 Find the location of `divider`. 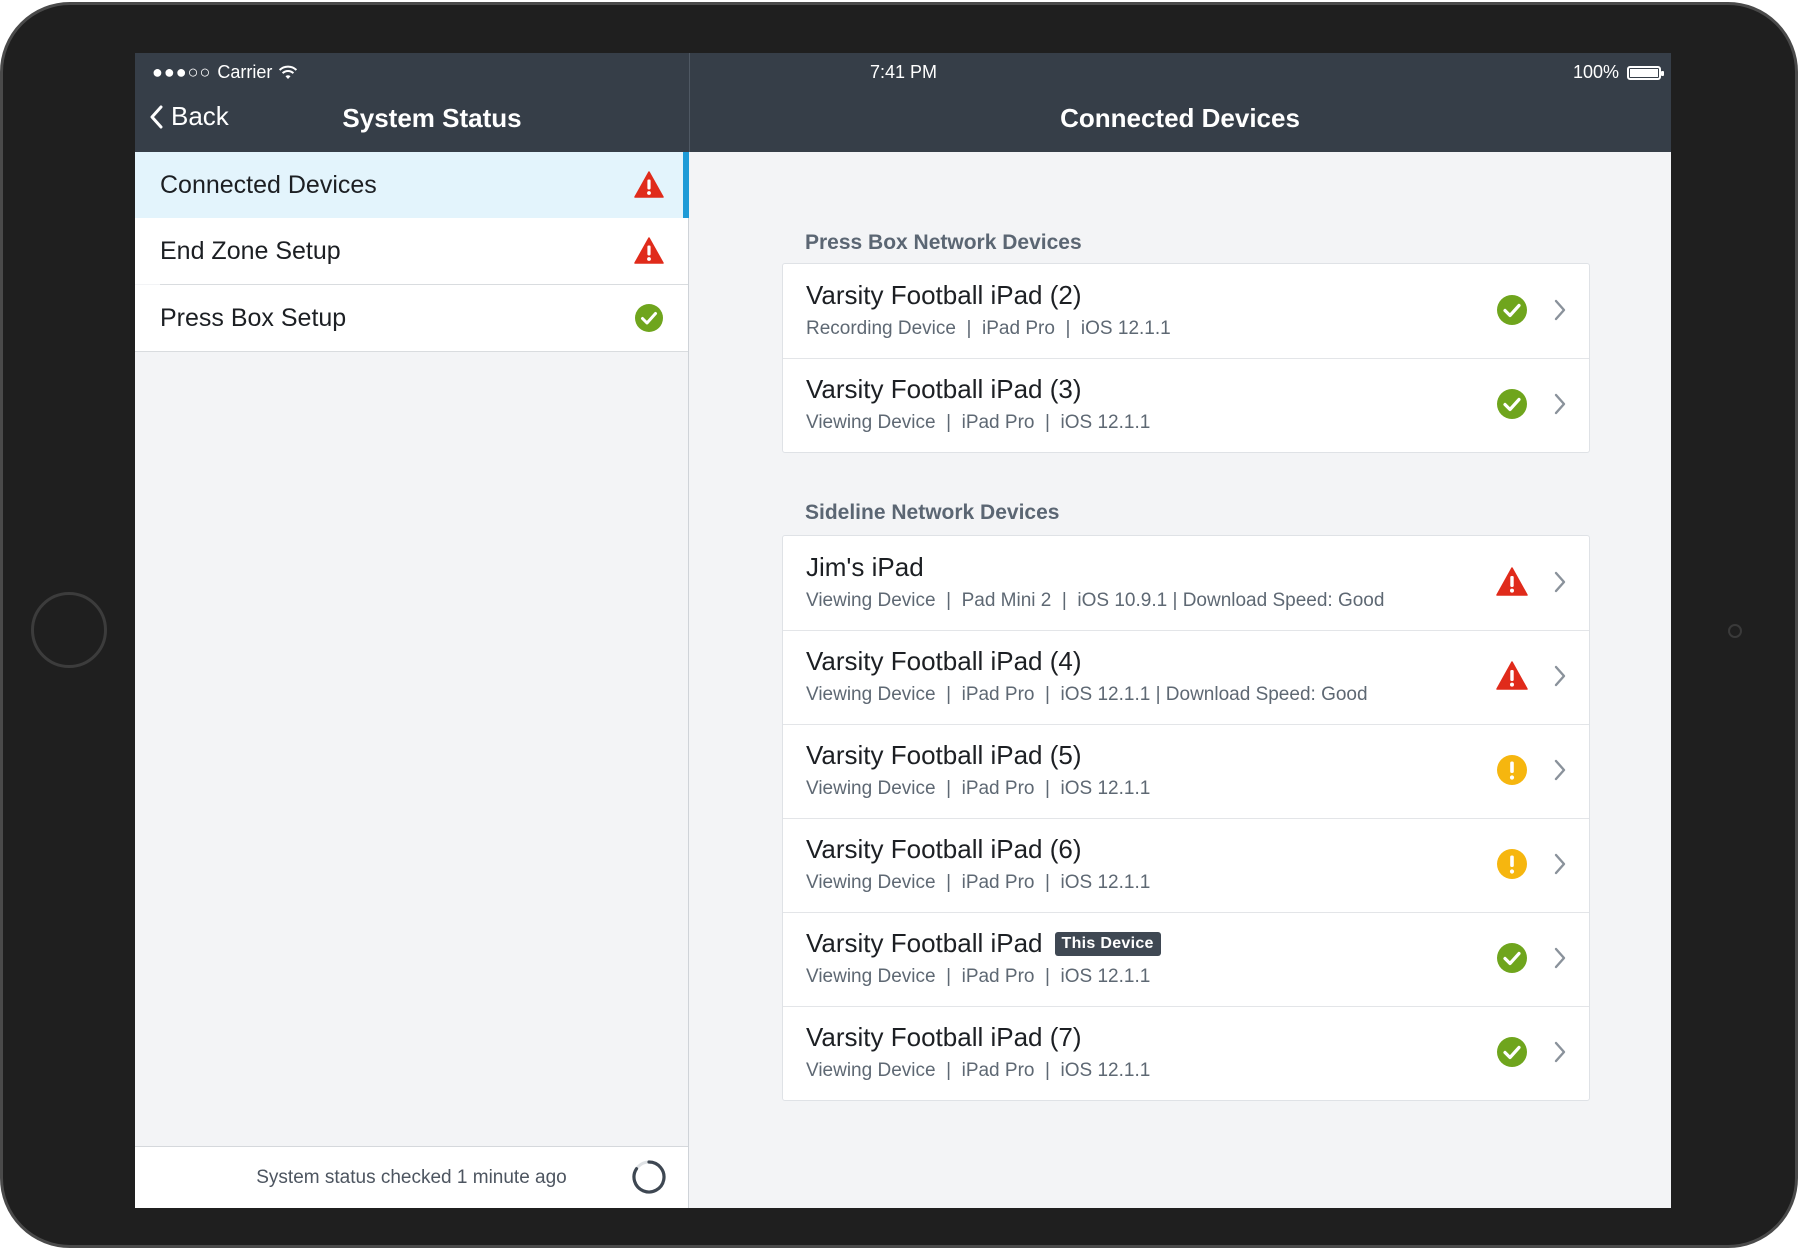

divider is located at coordinates (411, 351).